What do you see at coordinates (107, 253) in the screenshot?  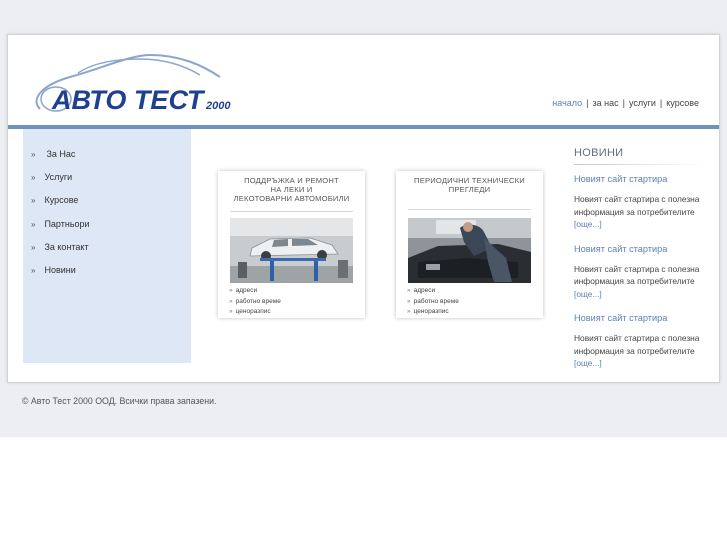 I see `sidebar-item-contact: » За контакт` at bounding box center [107, 253].